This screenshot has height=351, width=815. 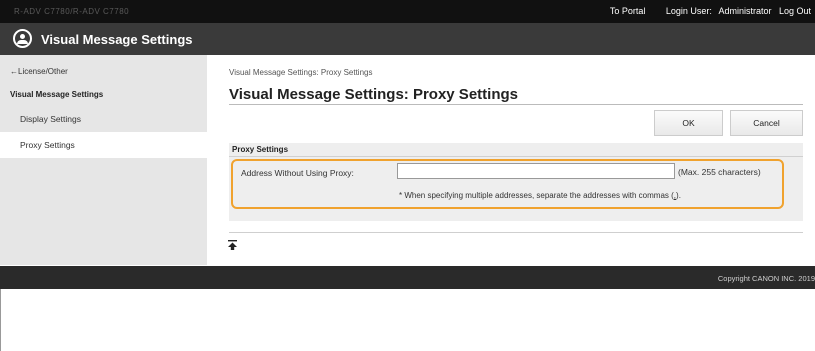 What do you see at coordinates (407, 277) in the screenshot?
I see `footer: Copyright CANON INC. 2019` at bounding box center [407, 277].